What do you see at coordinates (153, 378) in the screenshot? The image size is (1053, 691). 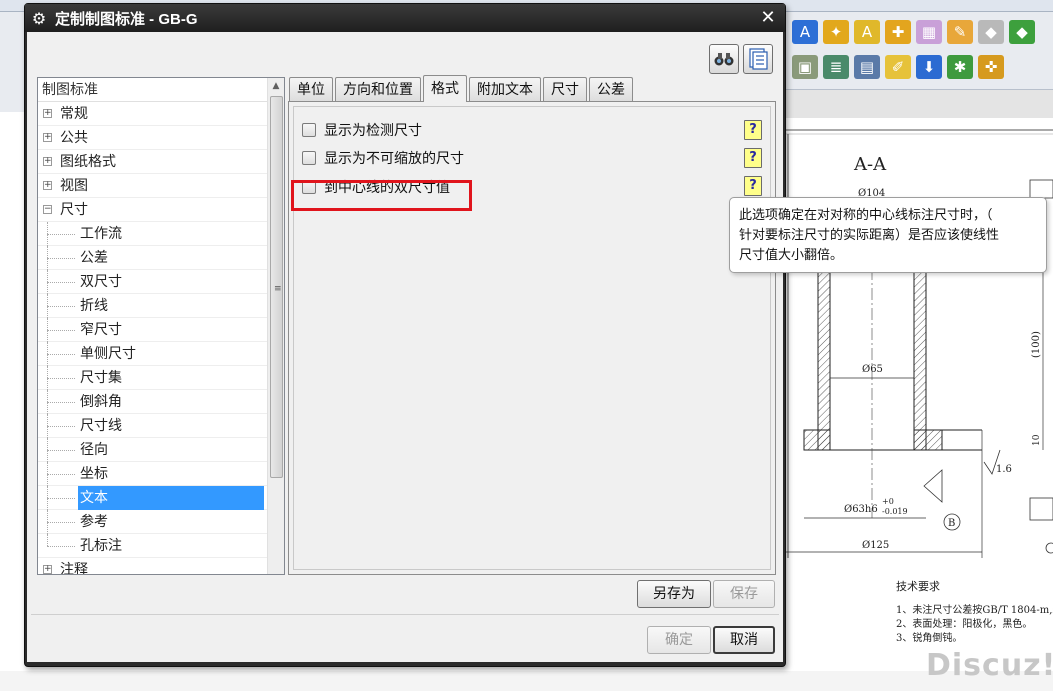 I see `tree-child-dimension-set: 尺寸集` at bounding box center [153, 378].